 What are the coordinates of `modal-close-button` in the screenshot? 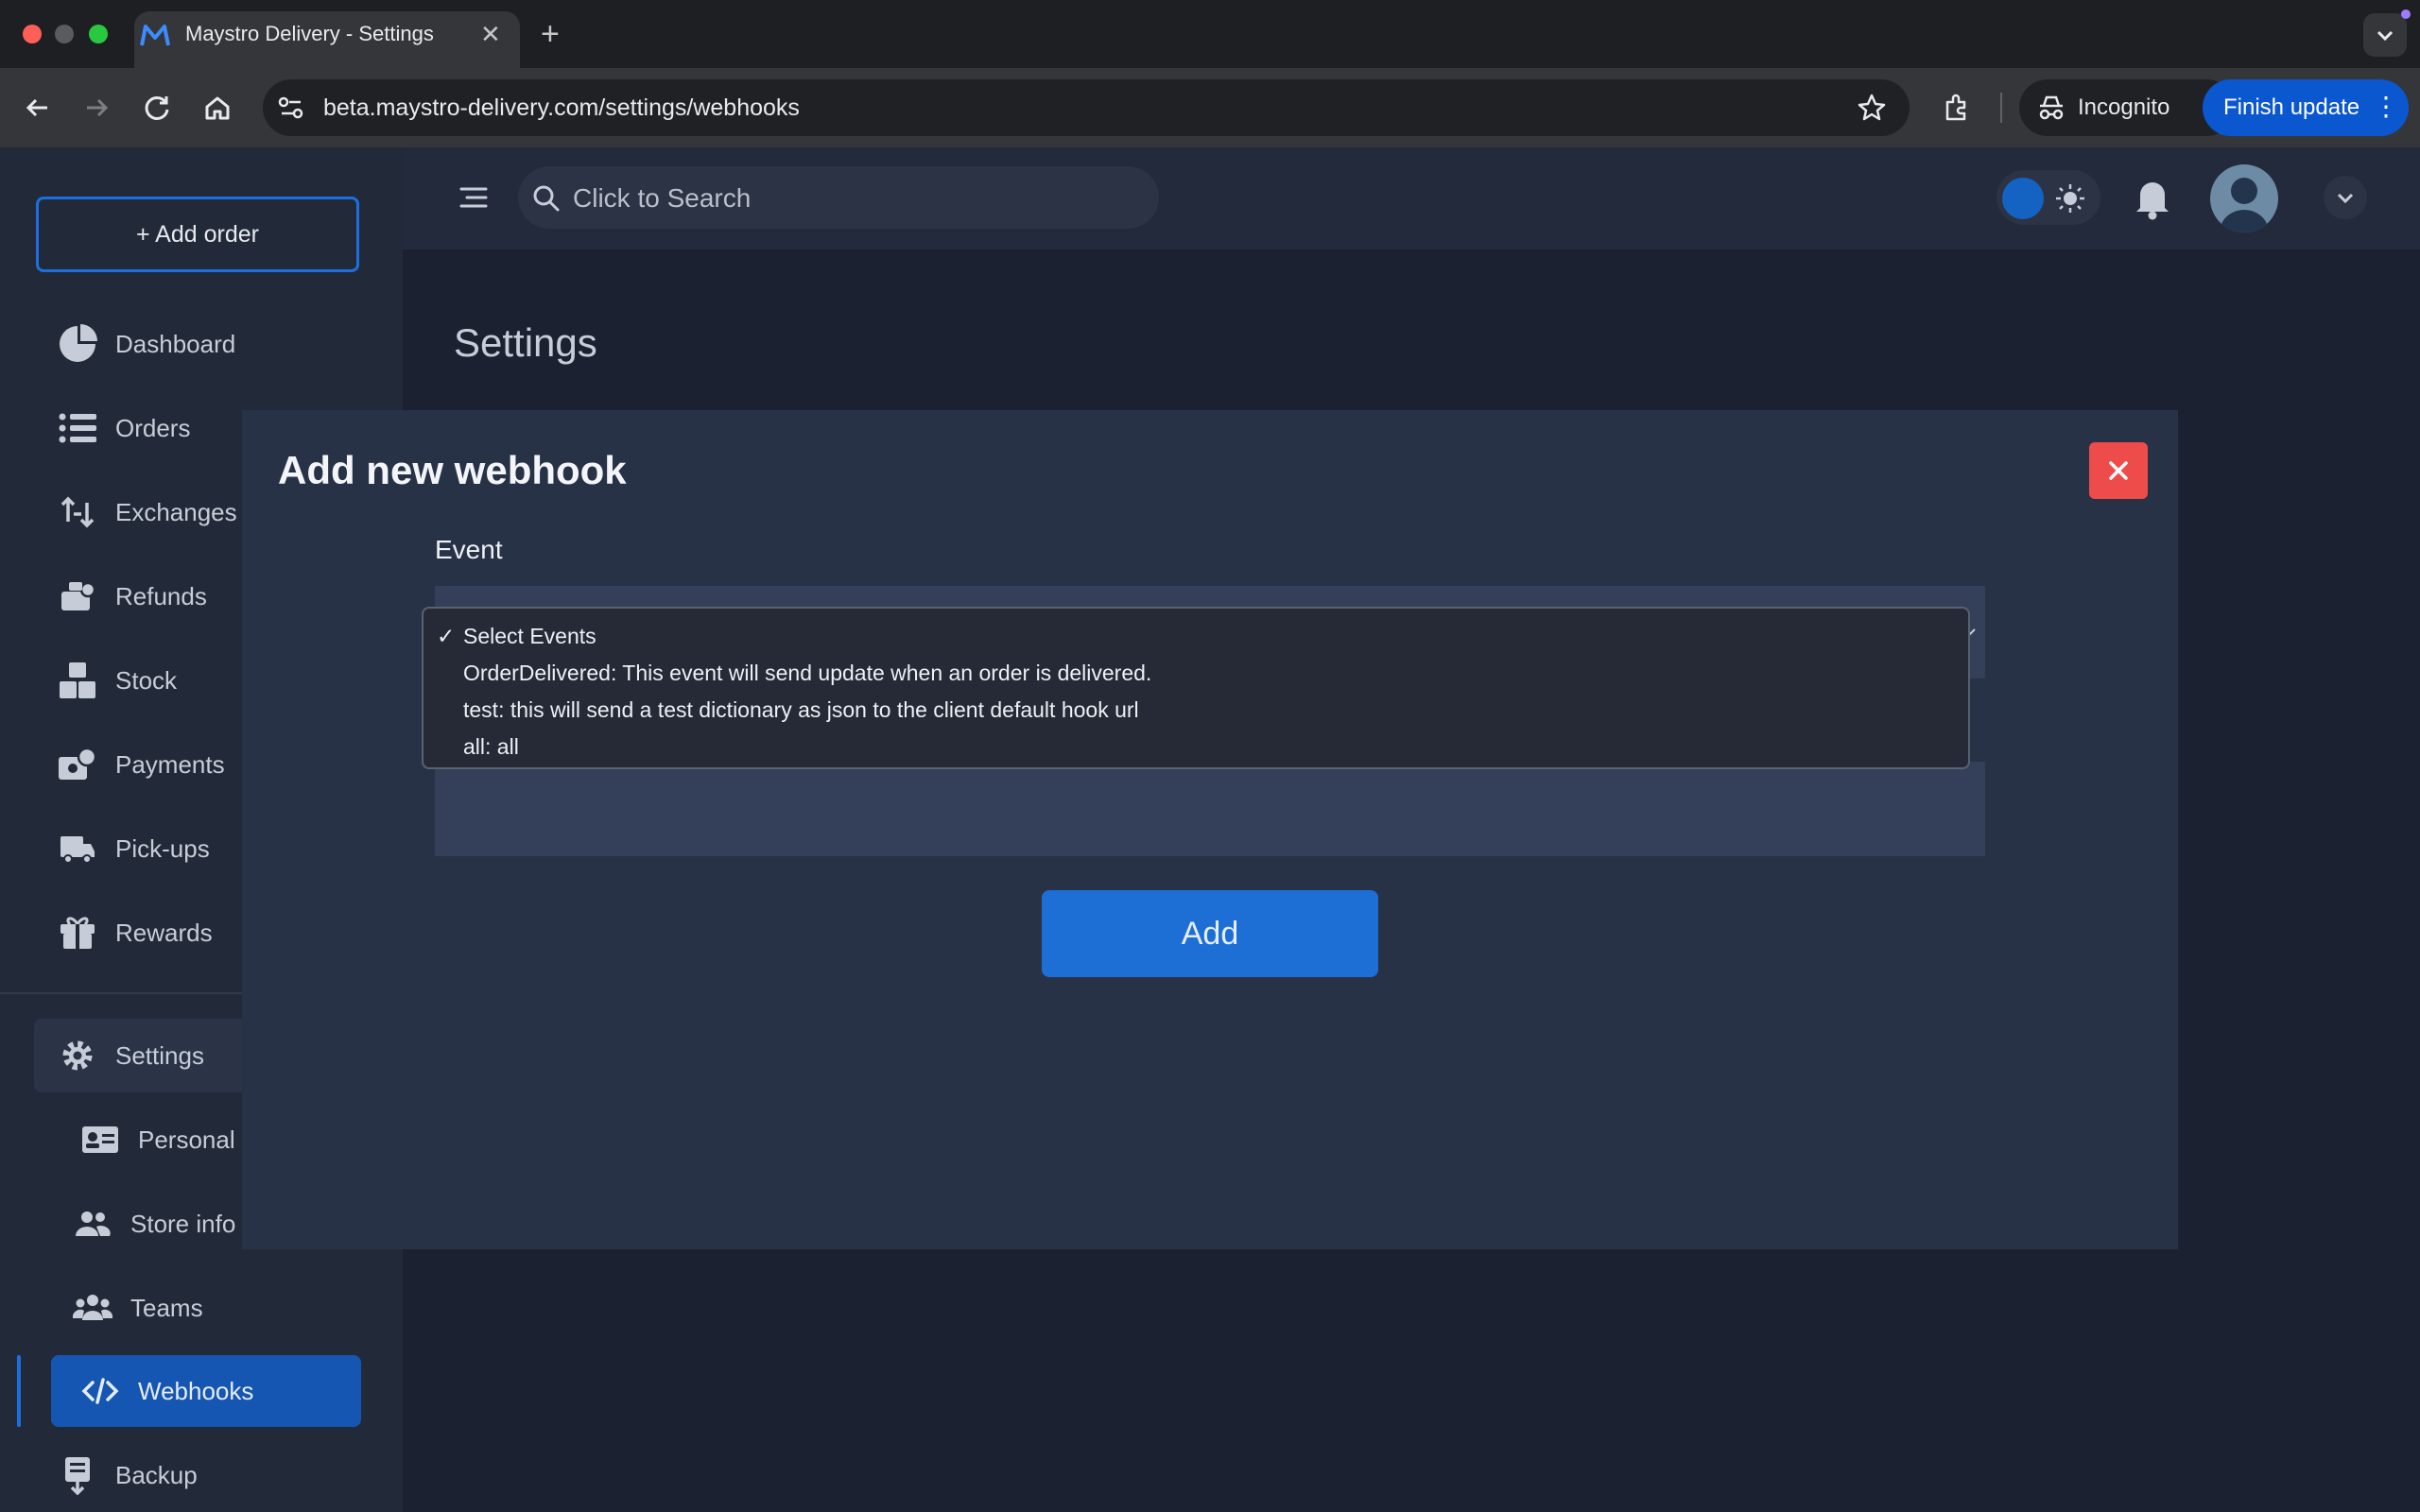 It's located at (2118, 470).